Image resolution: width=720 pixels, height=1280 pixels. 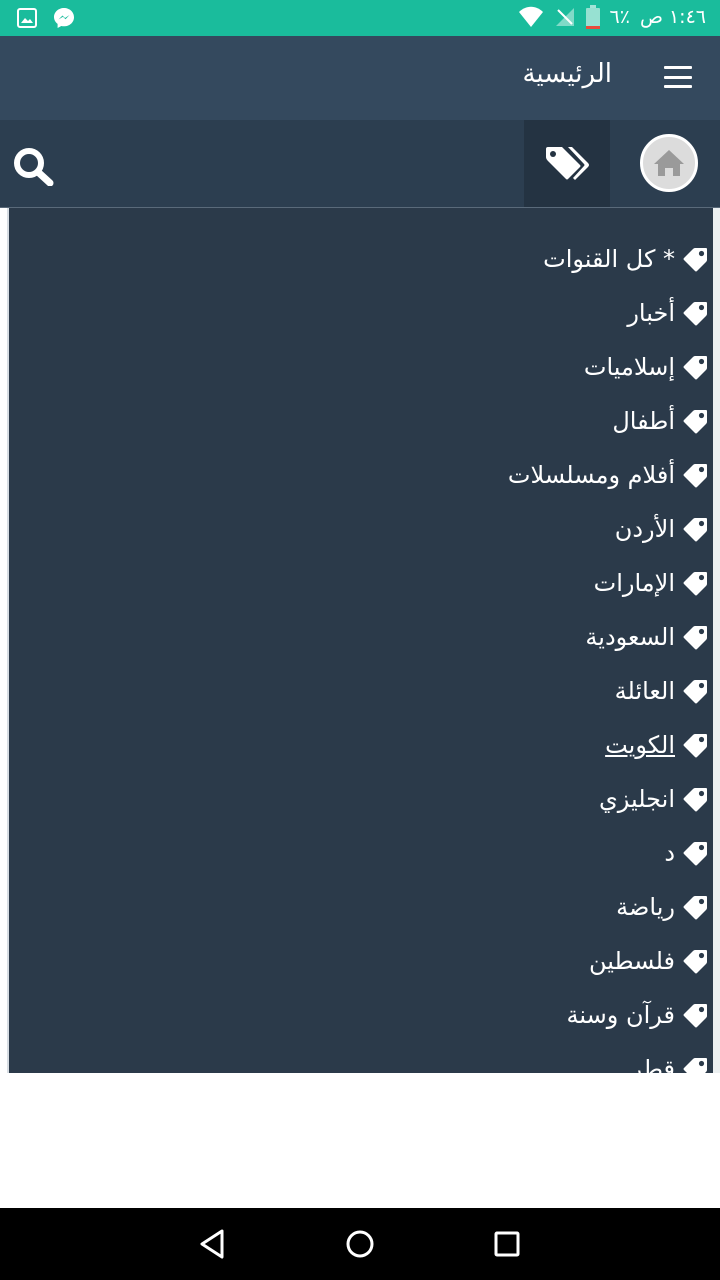 What do you see at coordinates (360, 18) in the screenshot?
I see `status-bar: ٦٪ ١:٤٦ ص` at bounding box center [360, 18].